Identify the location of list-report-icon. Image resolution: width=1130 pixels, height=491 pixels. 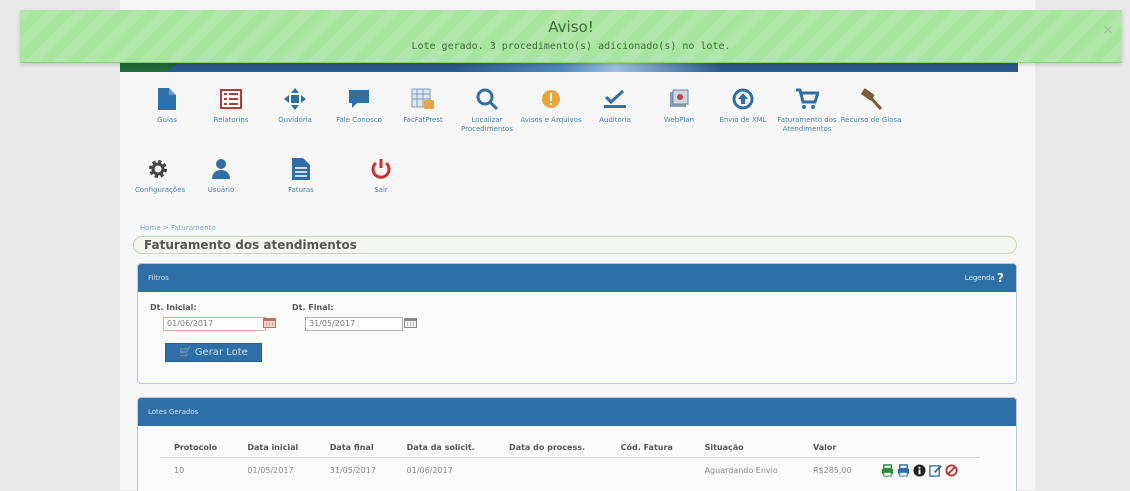
(231, 99).